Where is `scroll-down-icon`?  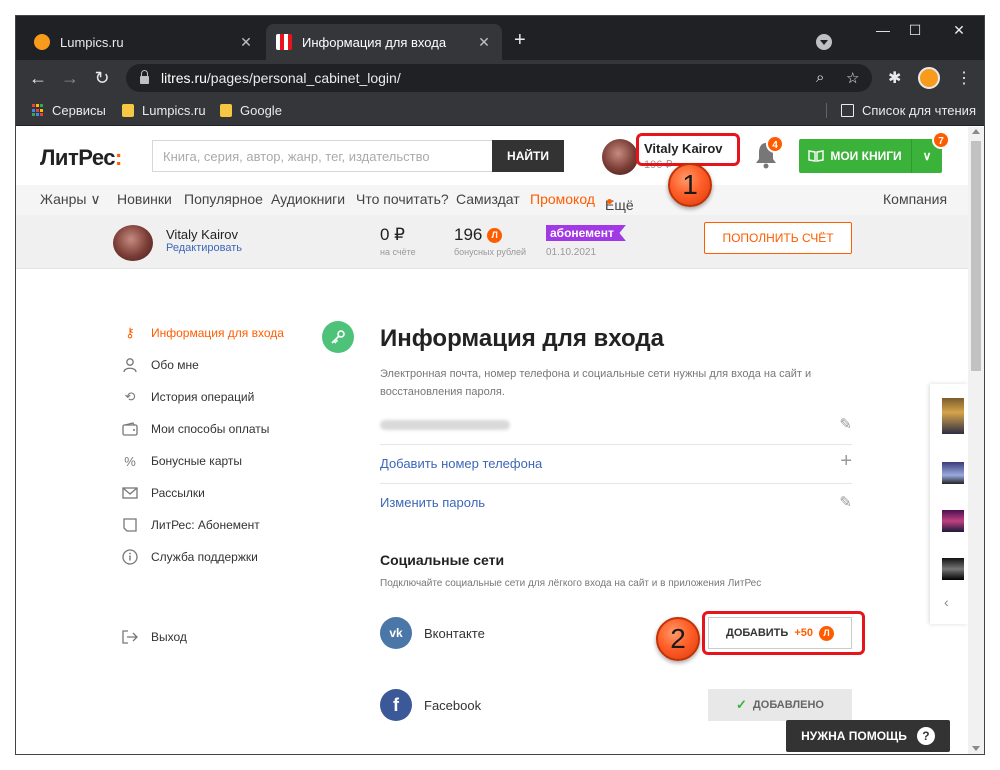 scroll-down-icon is located at coordinates (976, 748).